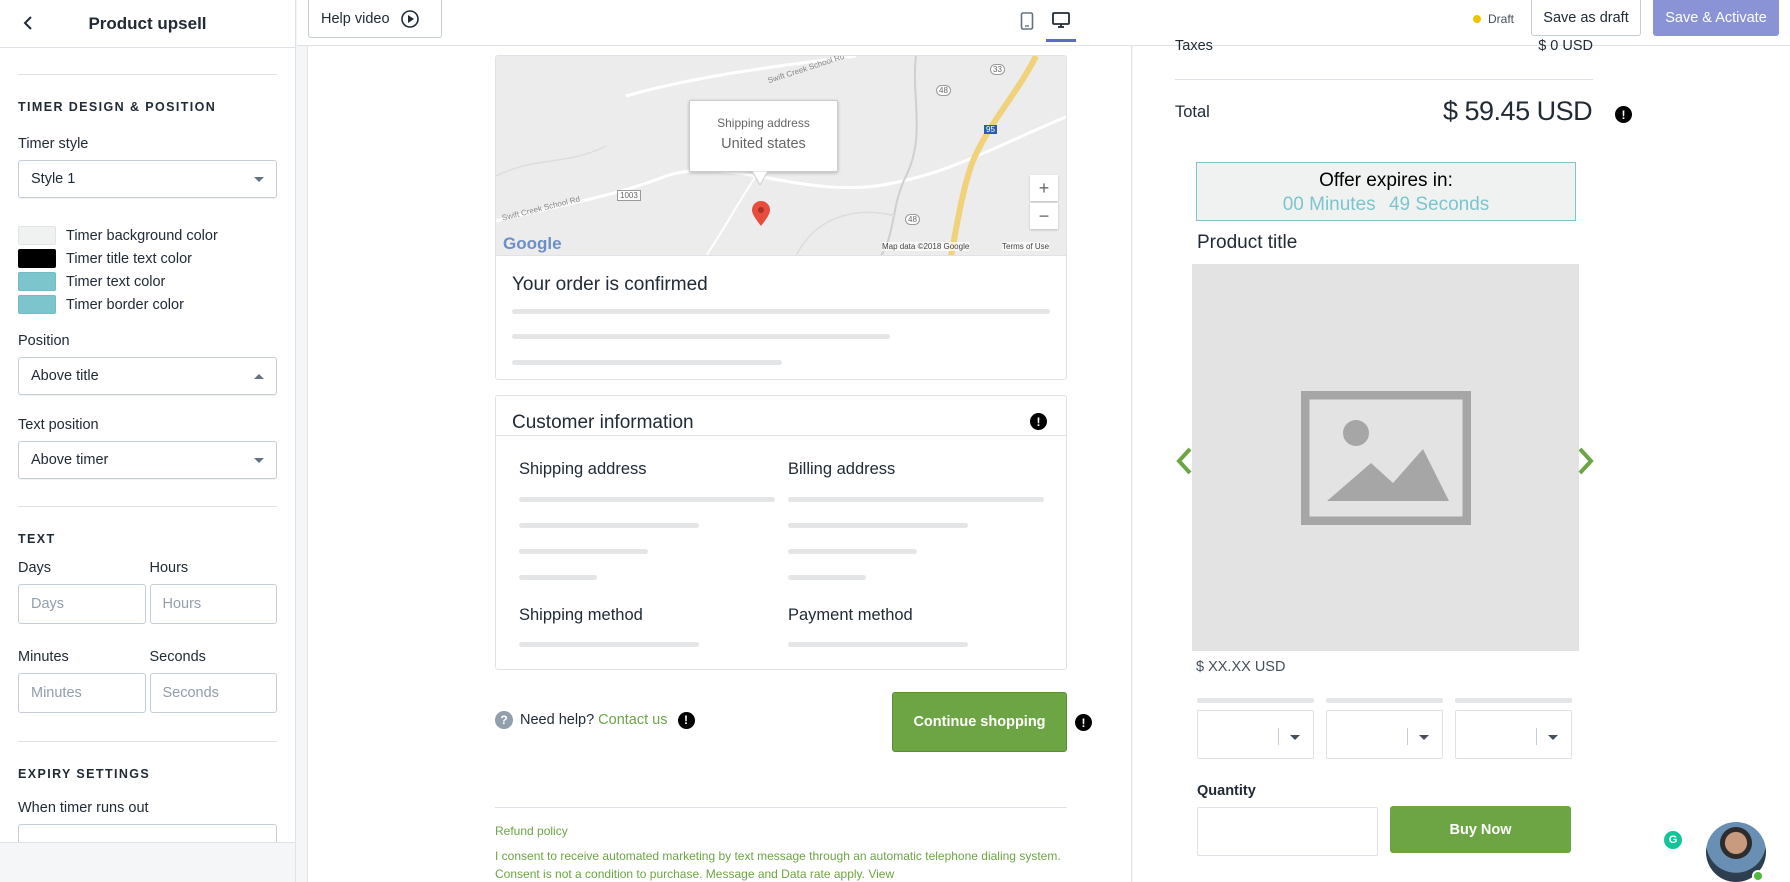 The width and height of the screenshot is (1790, 882). I want to click on chevron-right-icon, so click(1585, 461).